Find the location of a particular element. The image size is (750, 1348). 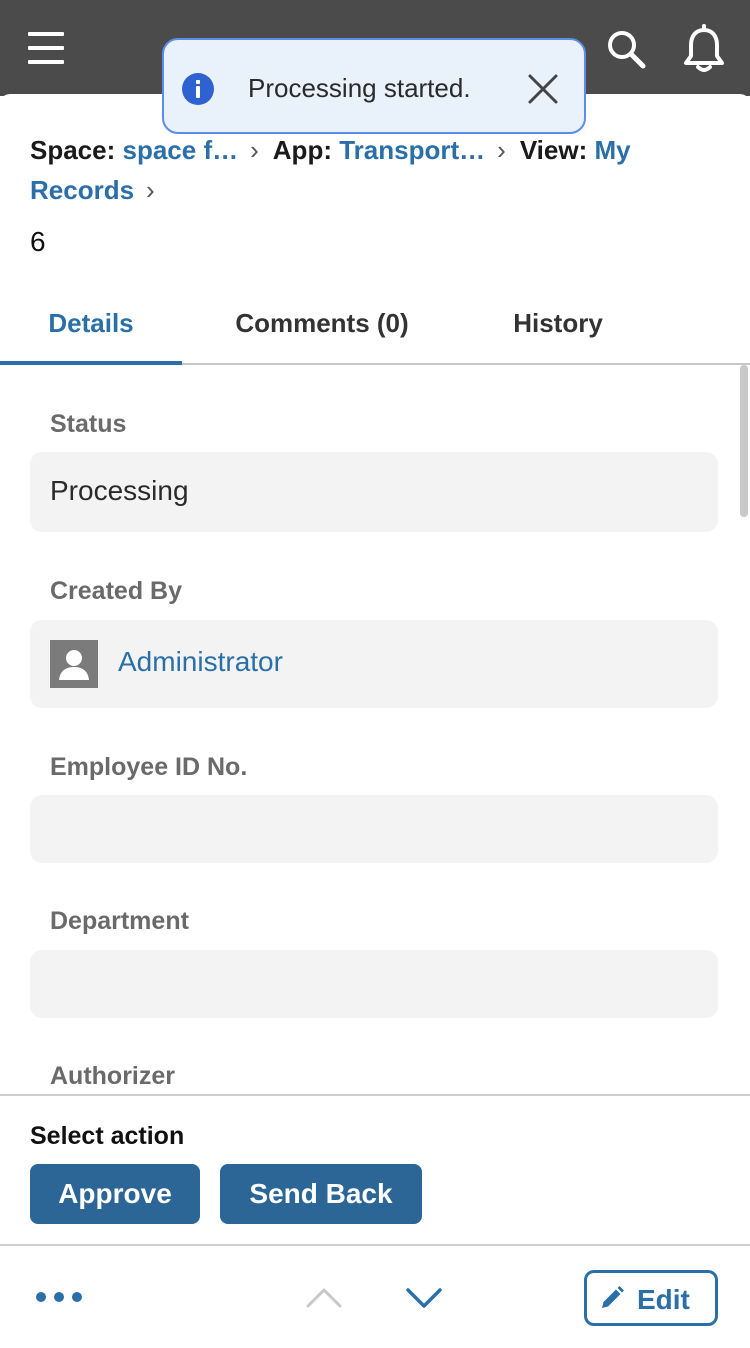

bottom-toolbar: Edit is located at coordinates (375, 1296).